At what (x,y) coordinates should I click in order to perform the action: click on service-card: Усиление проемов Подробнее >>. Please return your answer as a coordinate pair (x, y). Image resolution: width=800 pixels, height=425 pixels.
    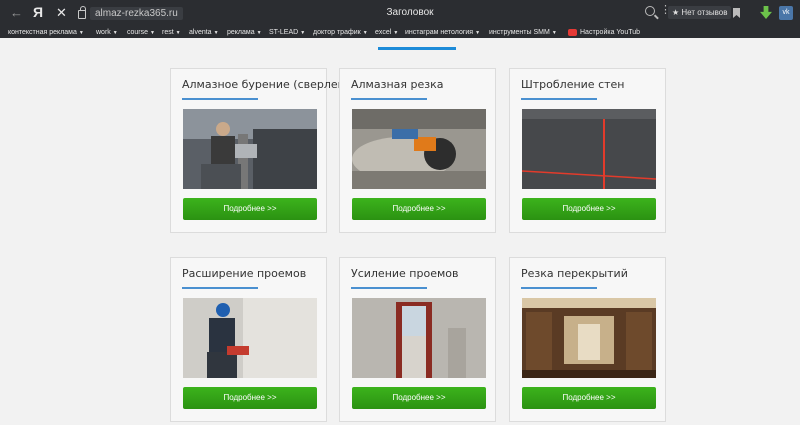
    Looking at the image, I should click on (417, 339).